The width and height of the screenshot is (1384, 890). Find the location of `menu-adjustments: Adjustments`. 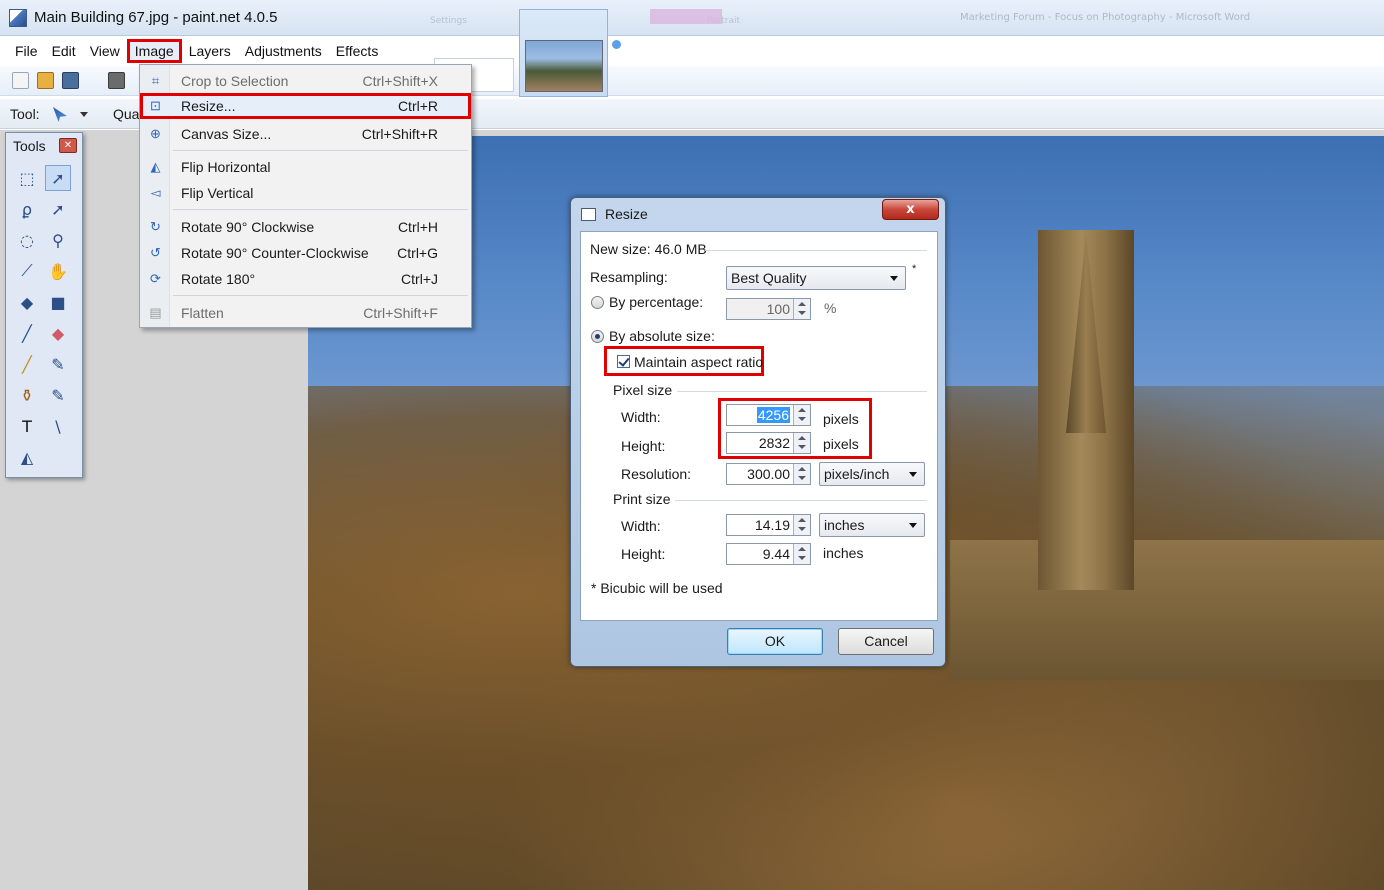

menu-adjustments: Adjustments is located at coordinates (283, 51).